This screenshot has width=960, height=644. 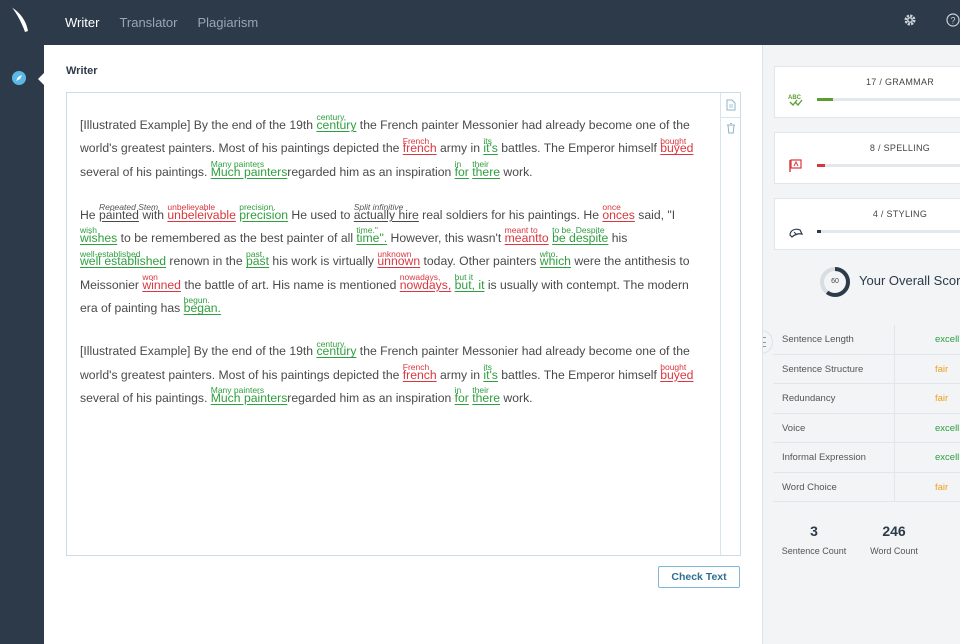 I want to click on spelling-issue: unknown unnown, so click(x=398, y=261).